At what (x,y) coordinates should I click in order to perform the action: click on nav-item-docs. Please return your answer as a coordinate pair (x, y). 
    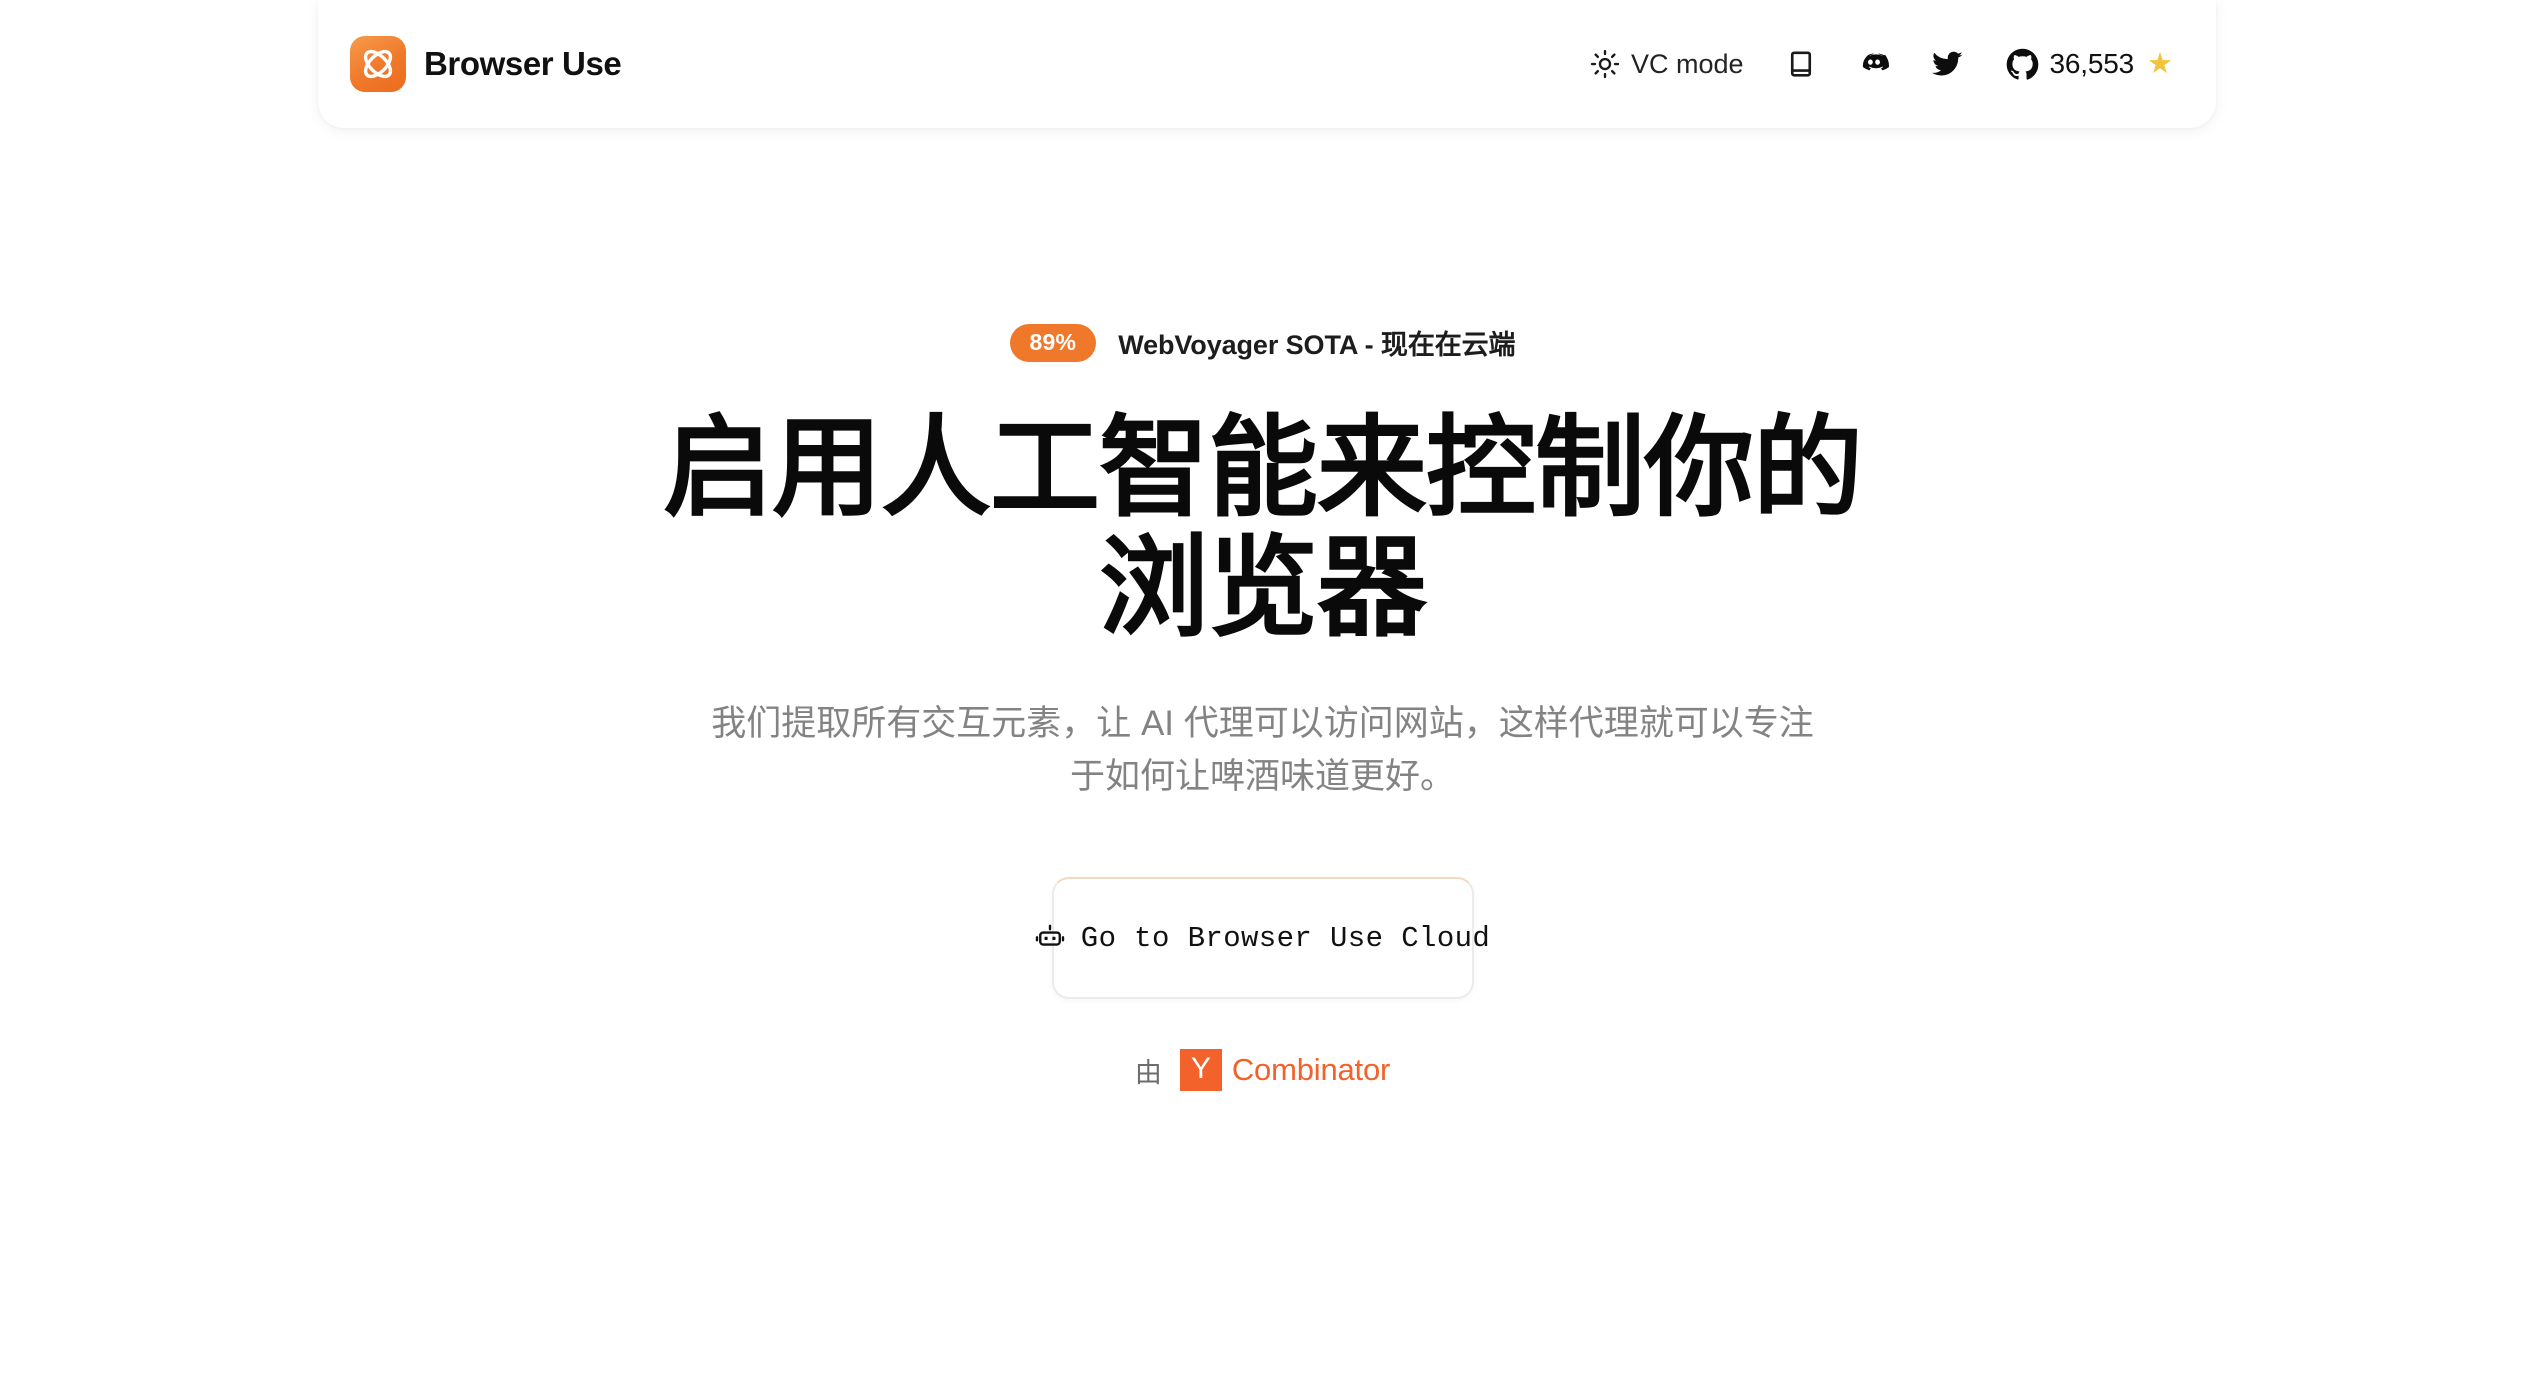
    Looking at the image, I should click on (1801, 64).